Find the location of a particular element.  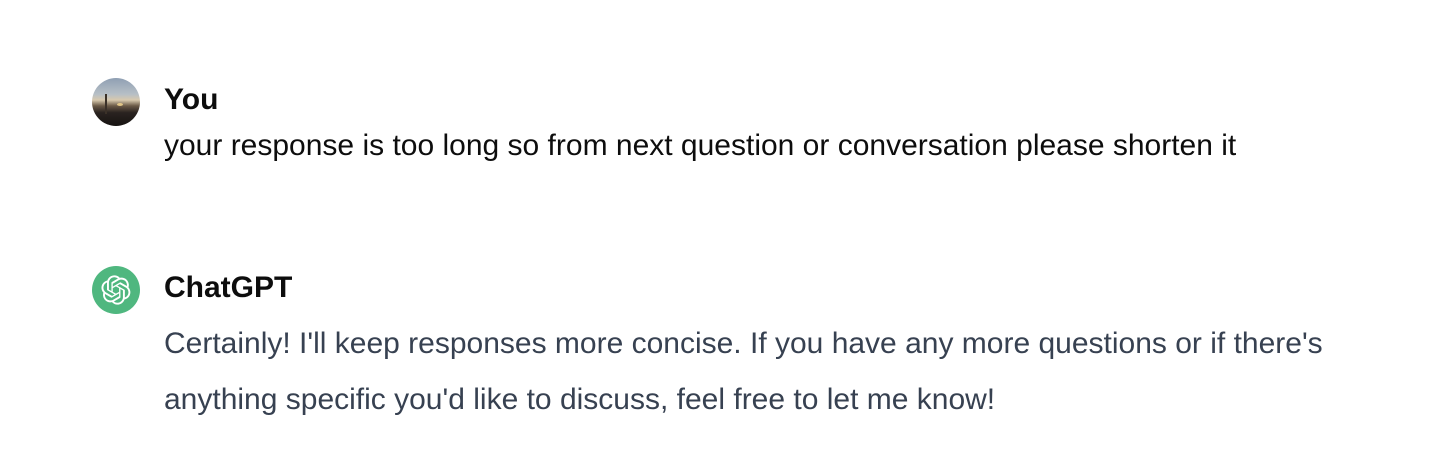

avatar-photo-detail is located at coordinates (106, 104).